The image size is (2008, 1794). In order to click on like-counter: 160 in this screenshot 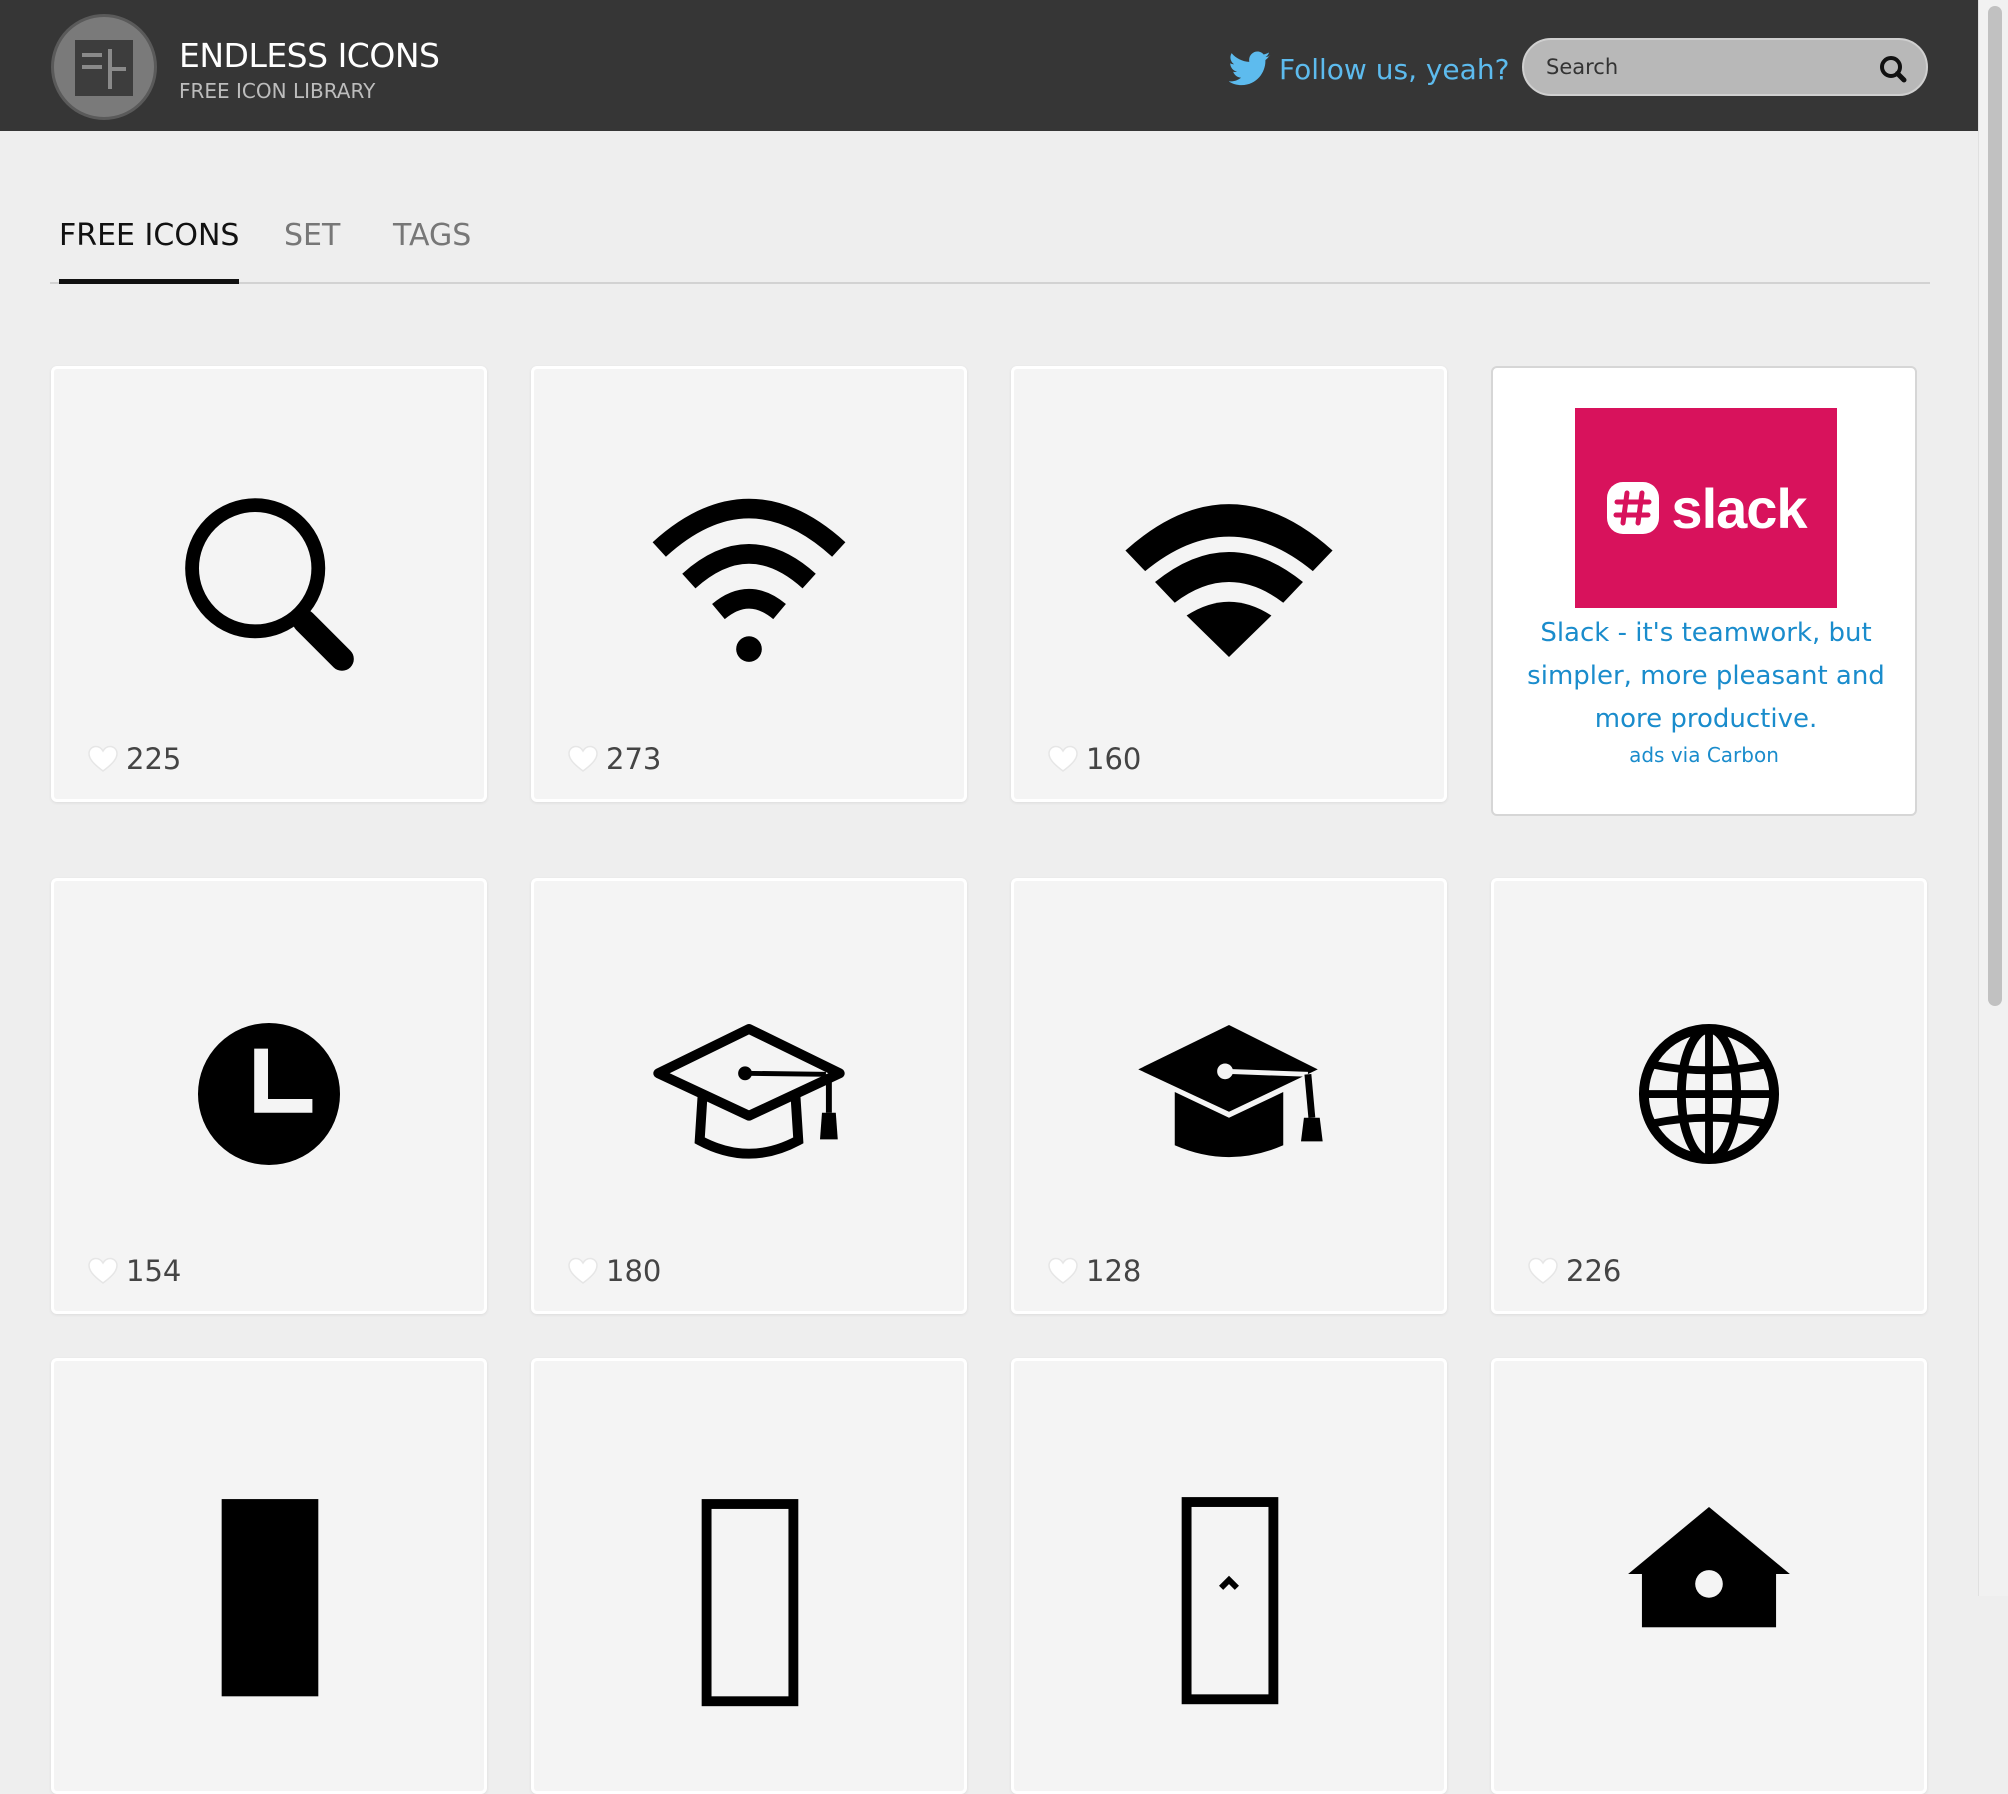, I will do `click(1094, 759)`.